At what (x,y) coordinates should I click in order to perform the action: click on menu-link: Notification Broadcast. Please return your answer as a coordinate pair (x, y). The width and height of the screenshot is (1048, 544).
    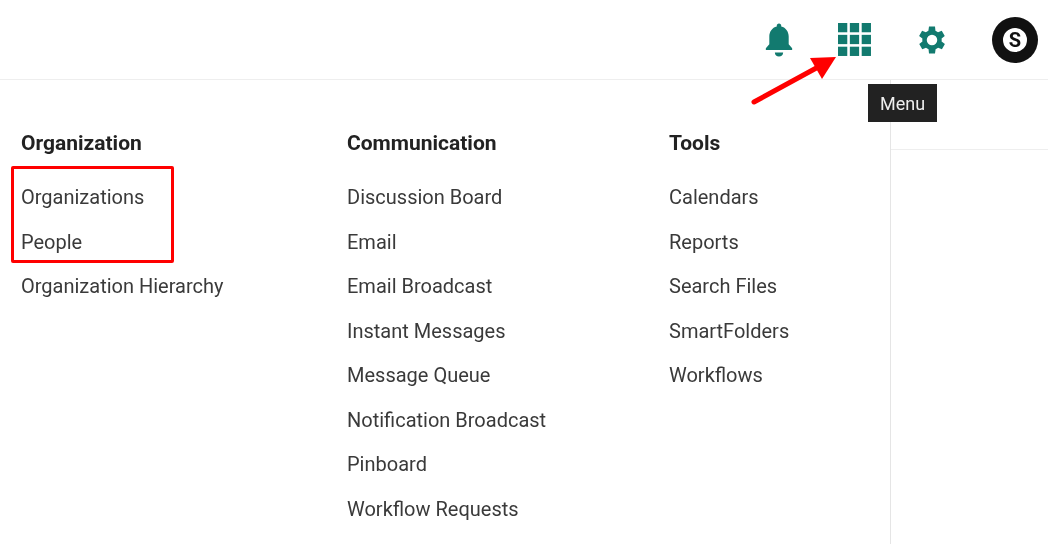
    Looking at the image, I should click on (447, 419).